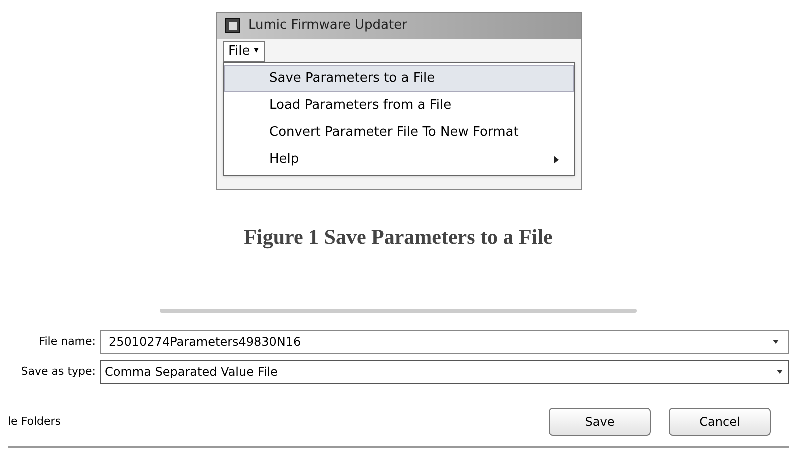  Describe the element at coordinates (399, 105) in the screenshot. I see `menu-item: Load Parameters from a File` at that location.